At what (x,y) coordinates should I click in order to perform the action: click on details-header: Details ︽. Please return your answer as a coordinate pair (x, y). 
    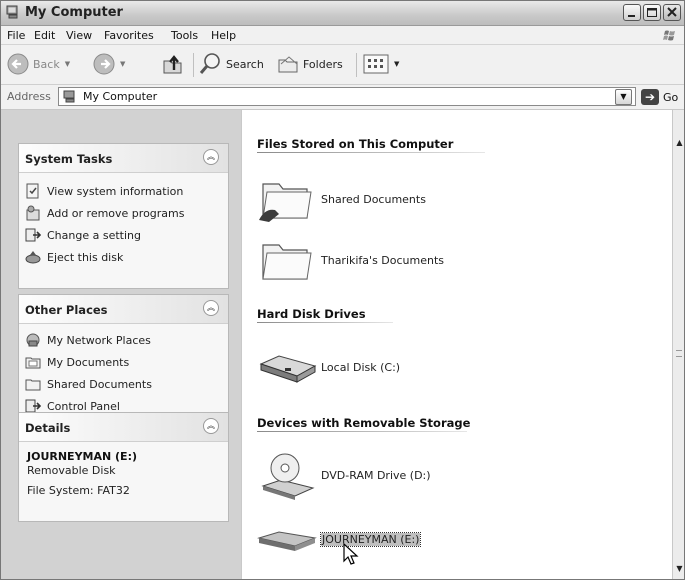
    Looking at the image, I should click on (123, 427).